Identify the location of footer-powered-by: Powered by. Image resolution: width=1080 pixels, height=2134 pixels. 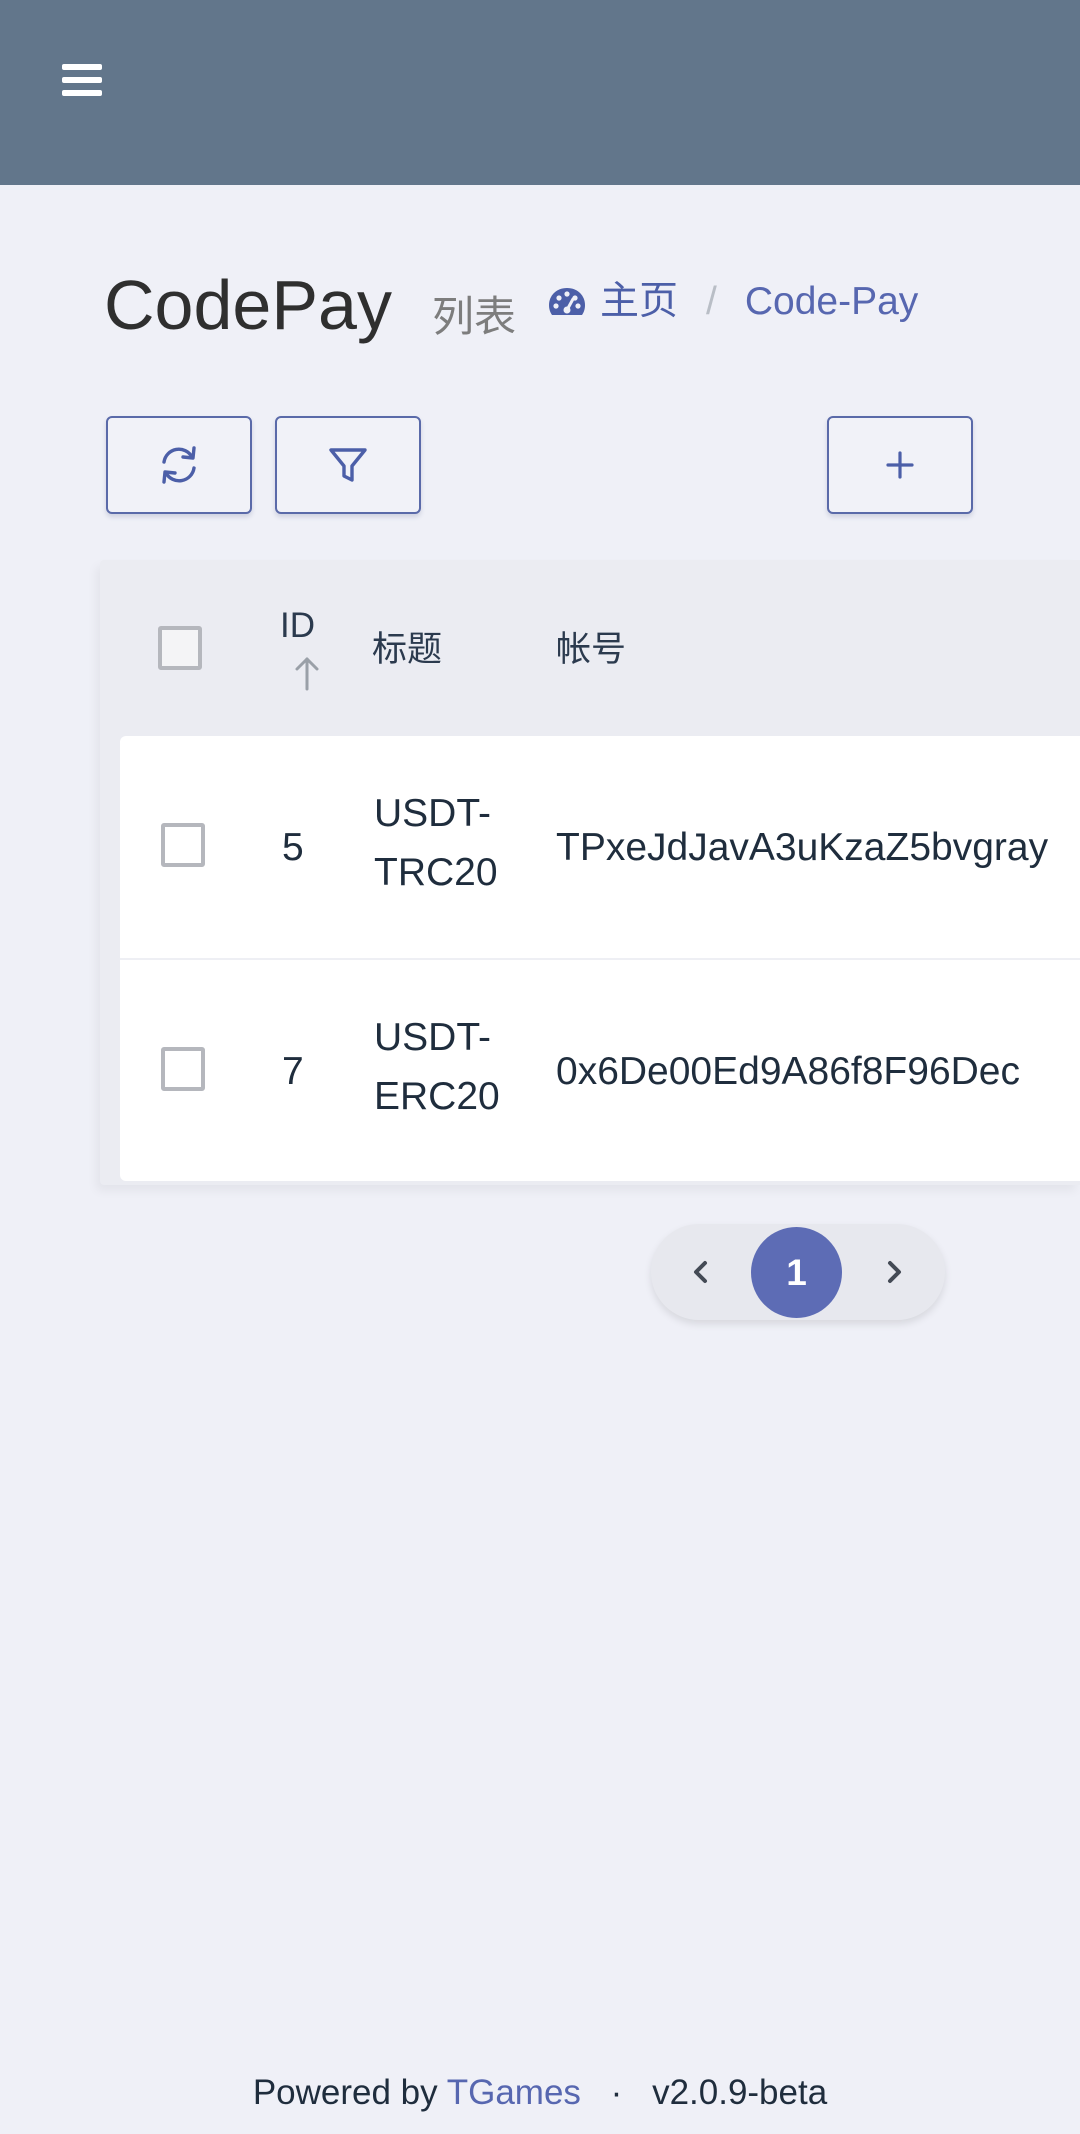
(345, 2092).